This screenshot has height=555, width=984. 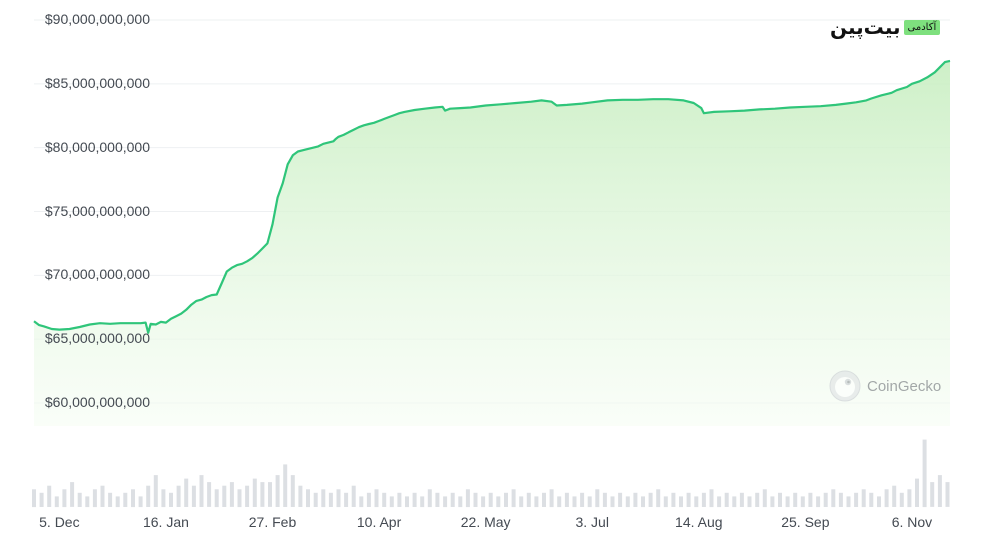 I want to click on y-tick-label: $80,000,000,000, so click(x=97, y=146).